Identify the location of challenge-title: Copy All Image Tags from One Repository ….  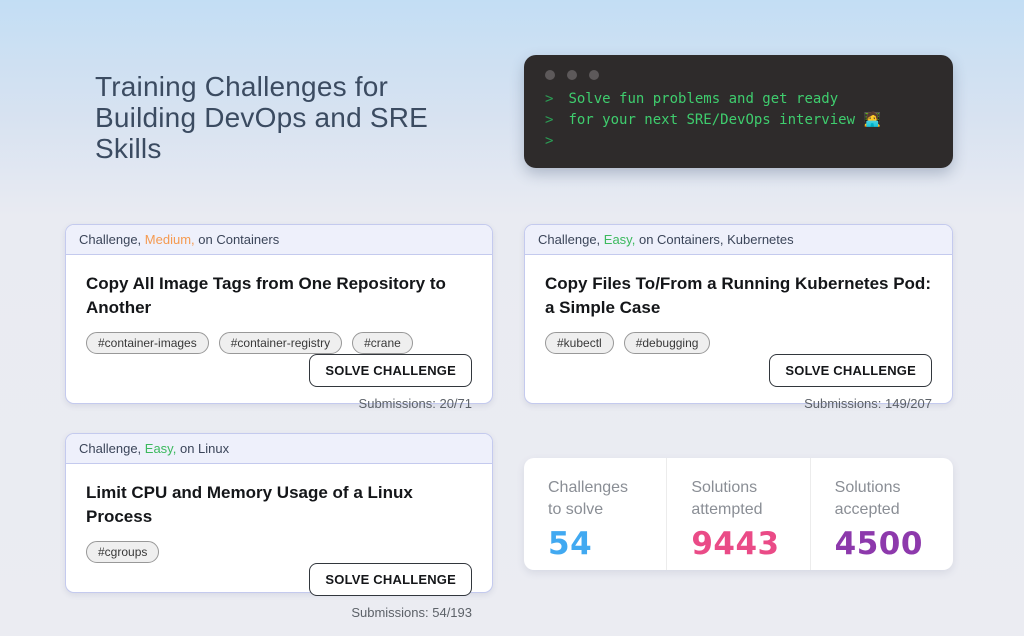
(266, 295).